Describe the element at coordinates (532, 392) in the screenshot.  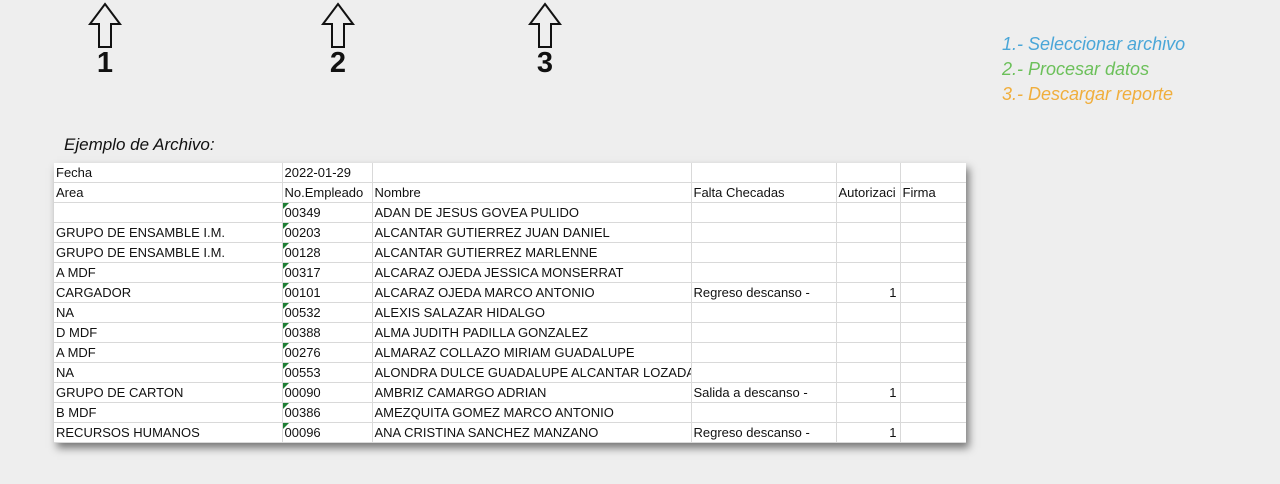
I see `cell-col-3: AMBRIZ CAMARGO ADRIAN` at that location.